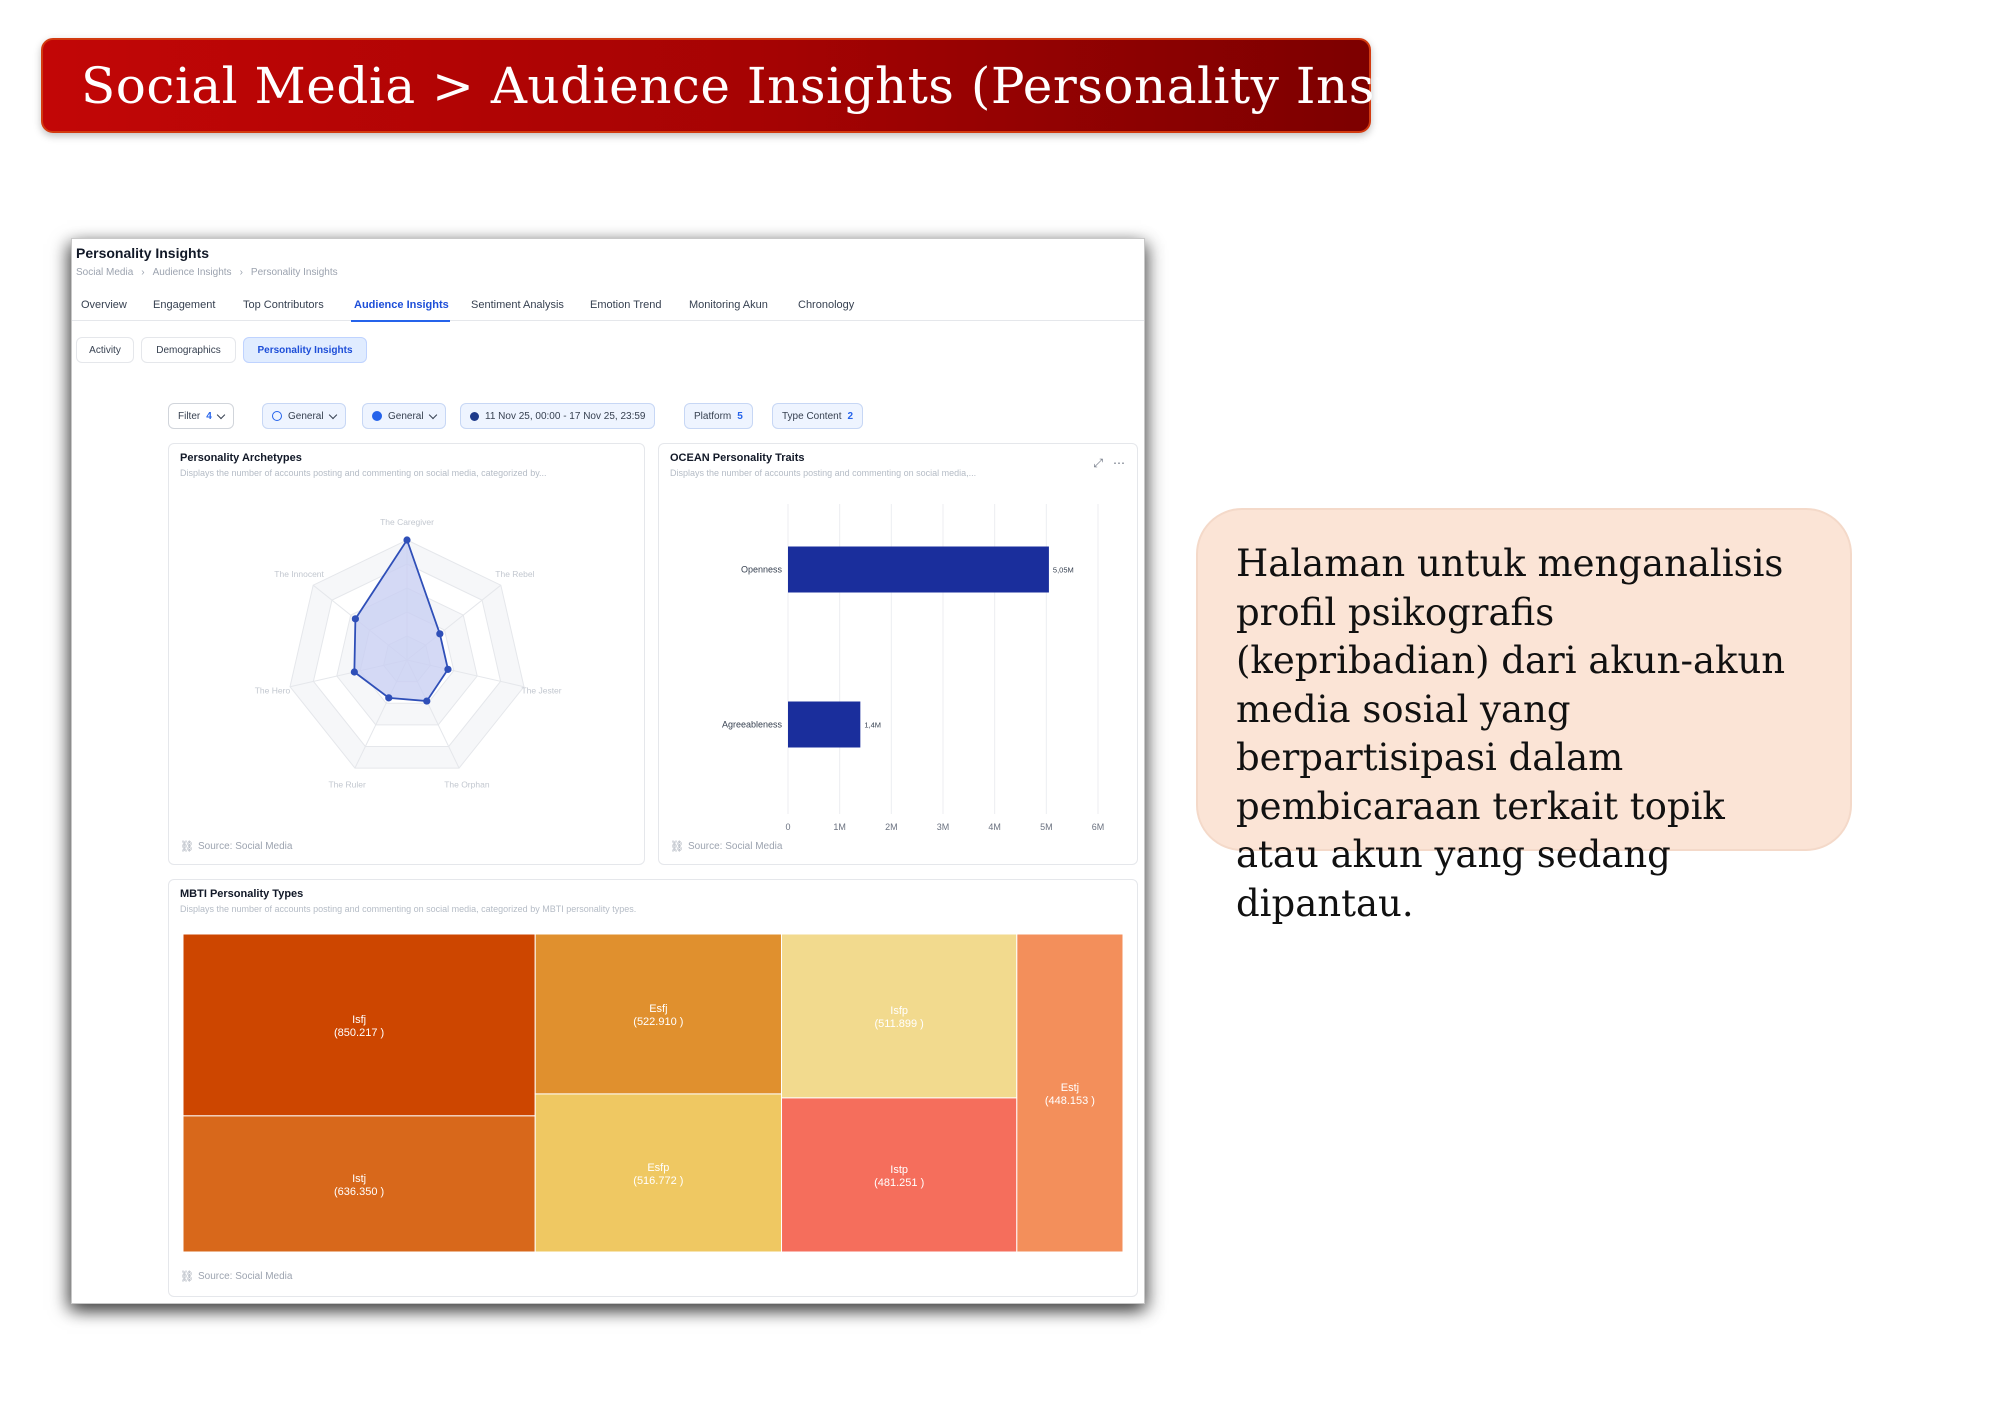  I want to click on globe-icon, so click(377, 416).